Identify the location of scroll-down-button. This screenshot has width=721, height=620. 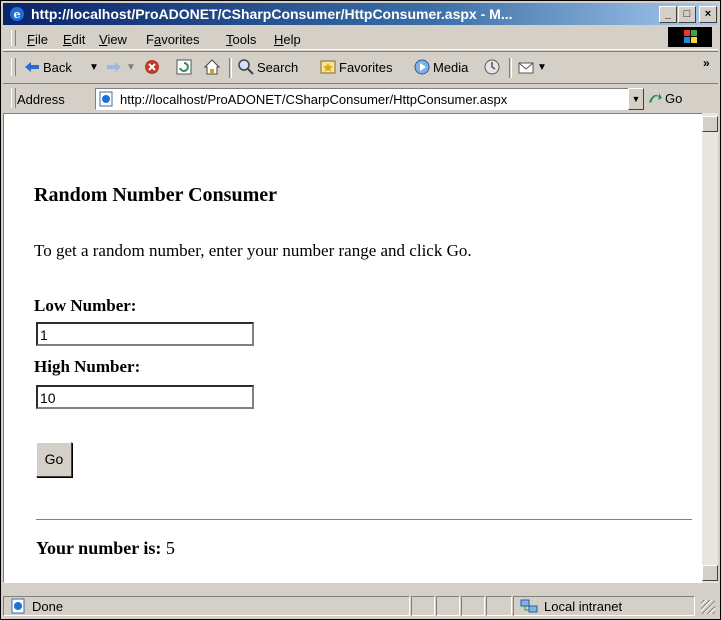
(710, 573).